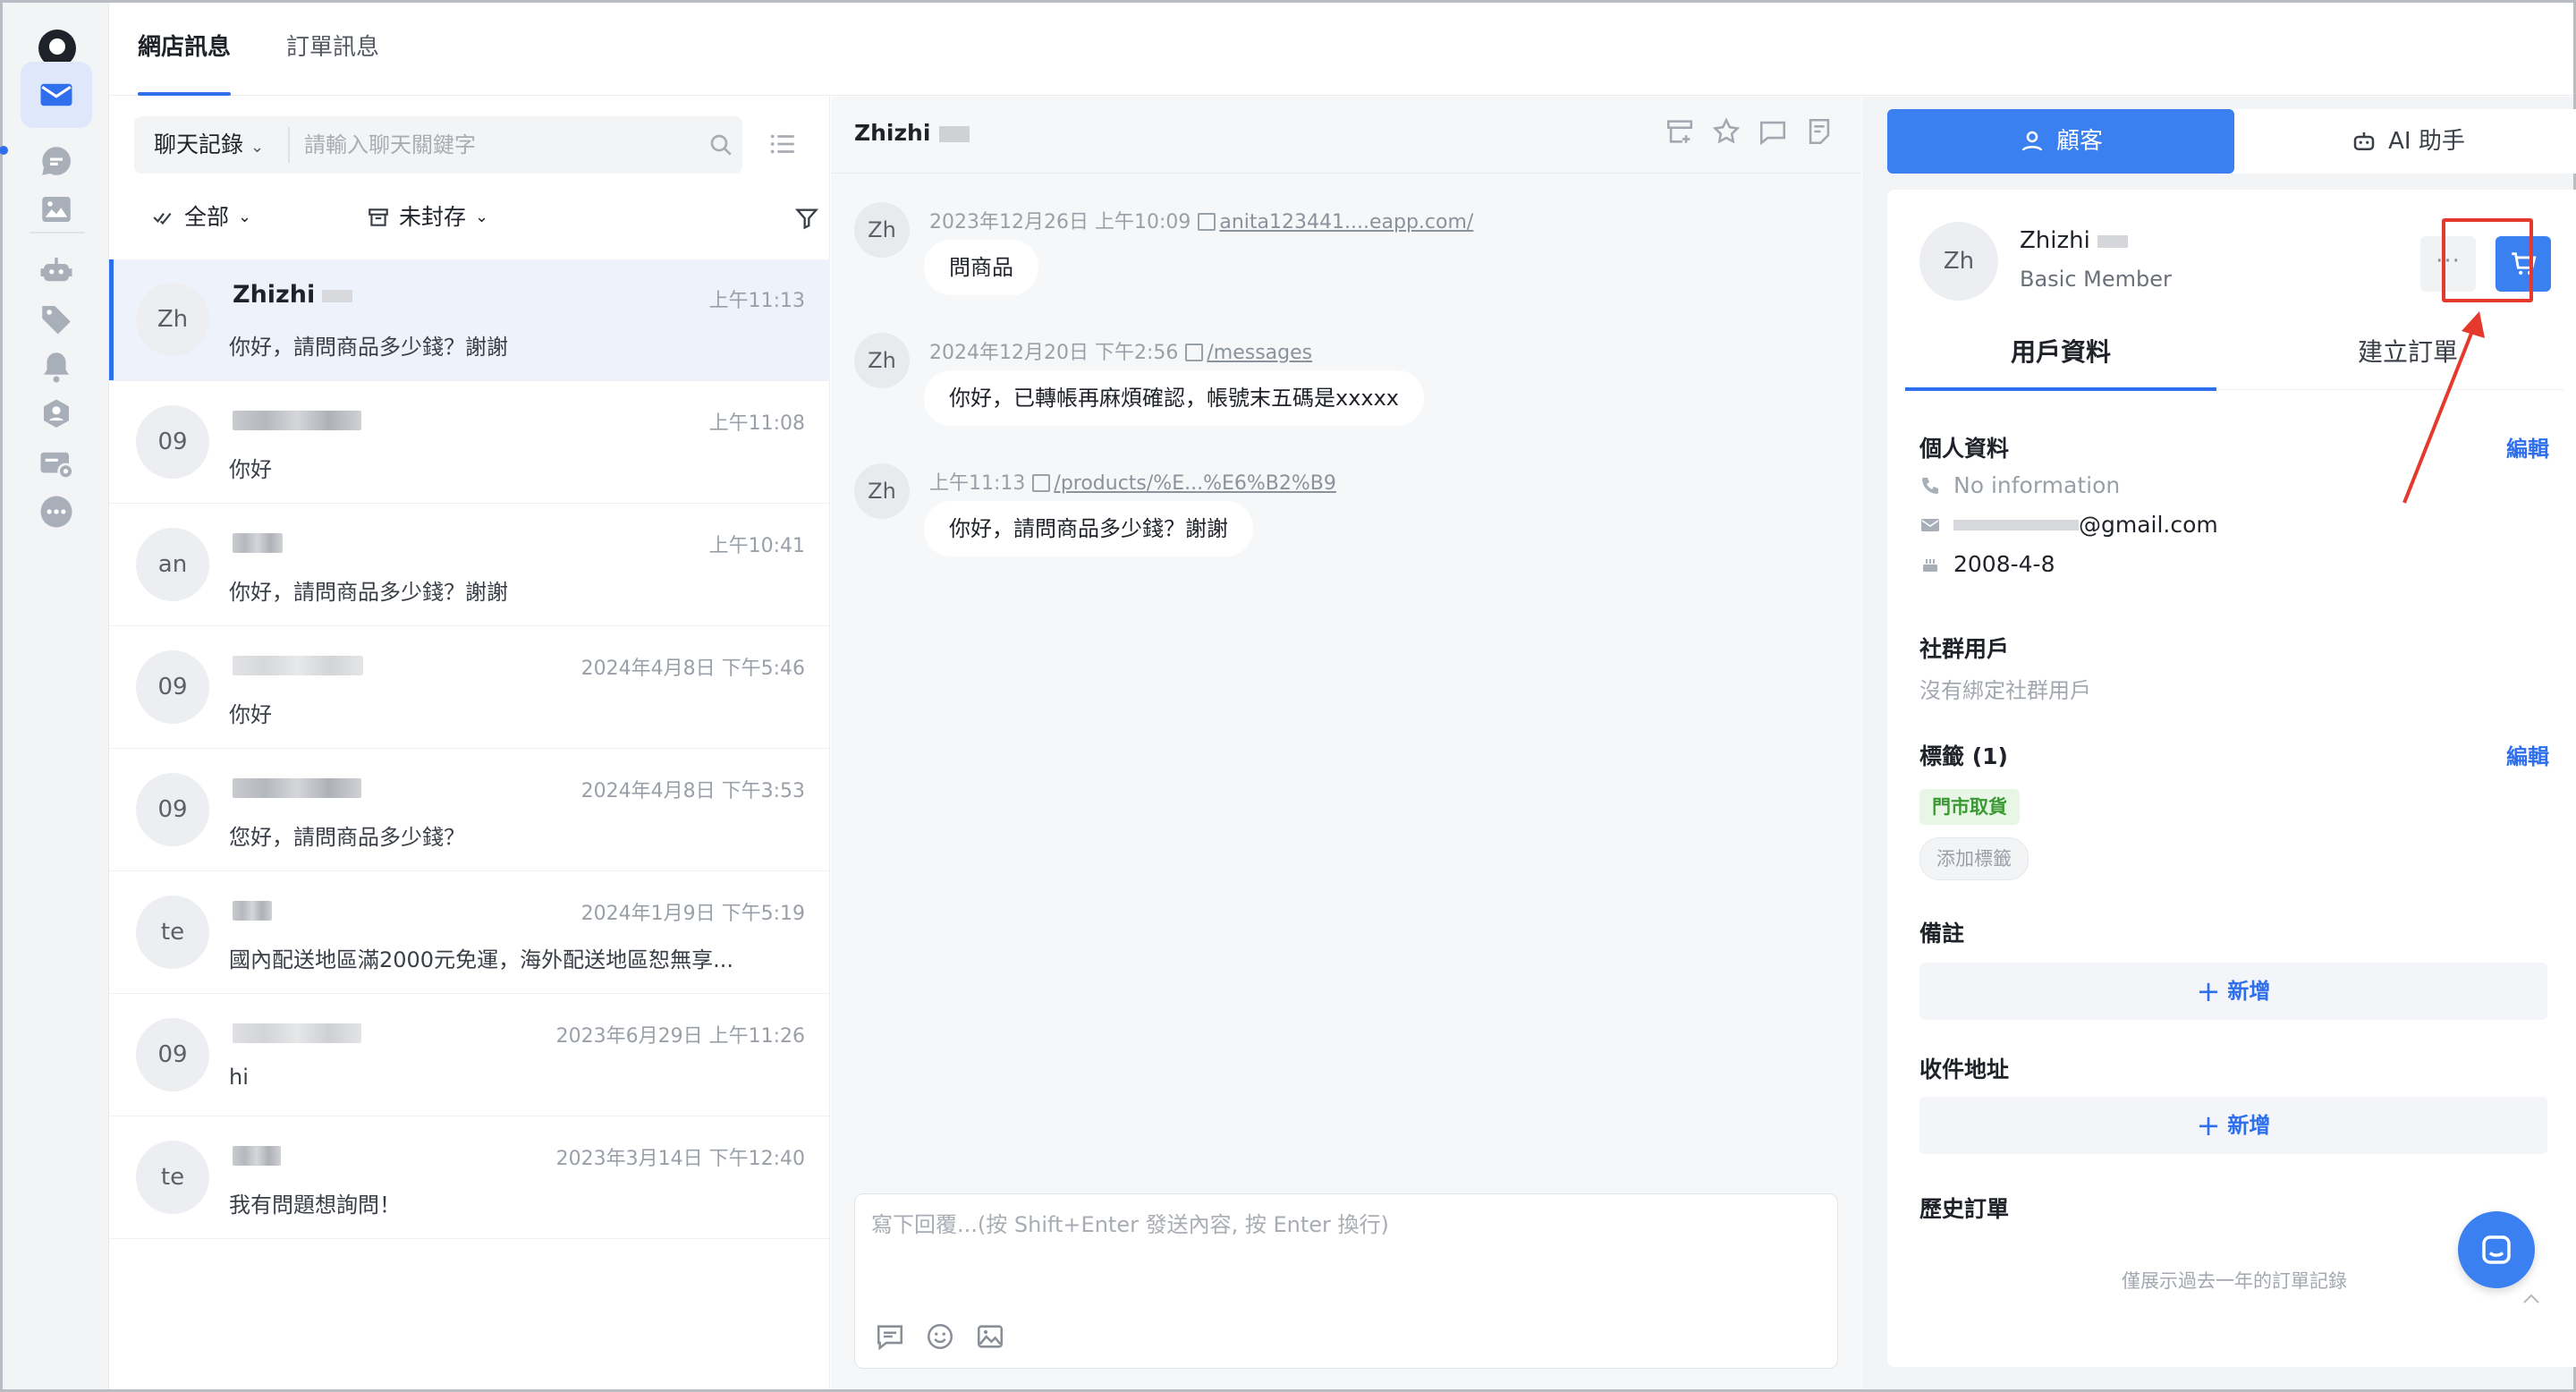 Image resolution: width=2576 pixels, height=1392 pixels. What do you see at coordinates (2148, 525) in the screenshot?
I see `email-domain: @gmail.com` at bounding box center [2148, 525].